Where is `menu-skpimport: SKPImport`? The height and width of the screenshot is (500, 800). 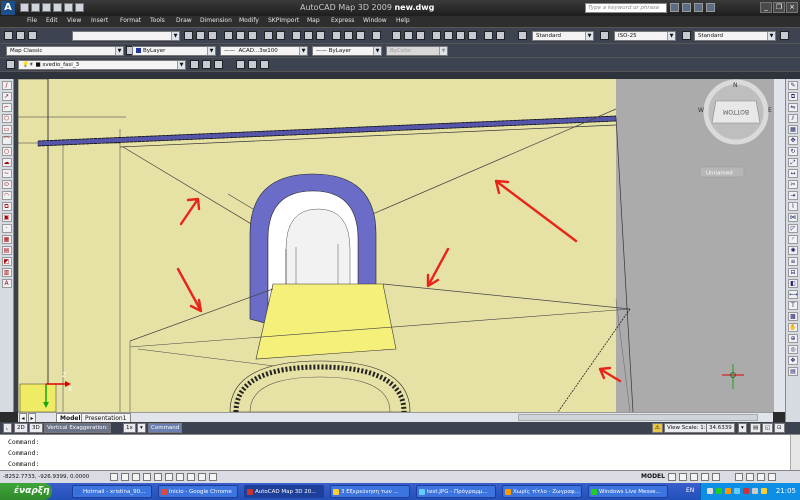 menu-skpimport: SKPImport is located at coordinates (283, 20).